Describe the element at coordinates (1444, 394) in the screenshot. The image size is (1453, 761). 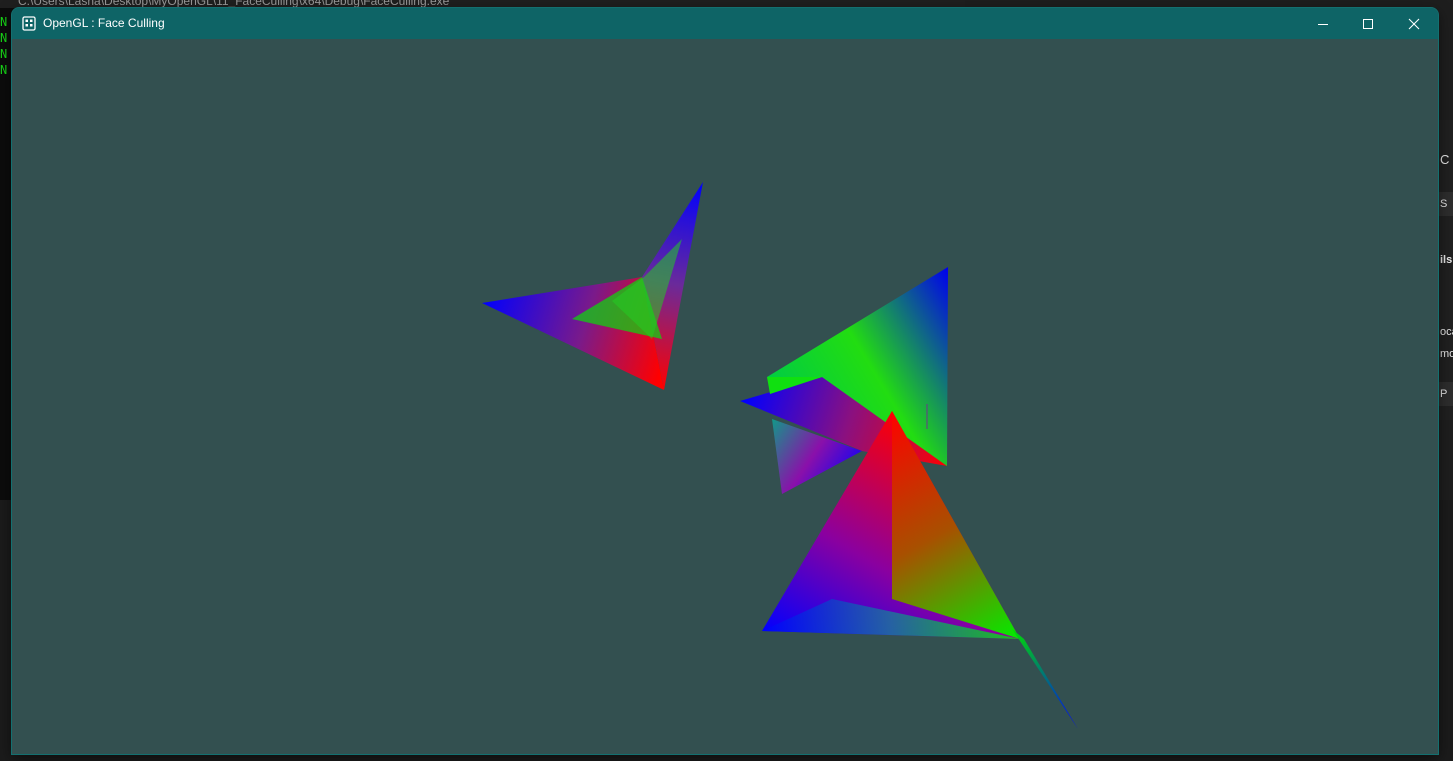
I see `bg-fragment: P` at that location.